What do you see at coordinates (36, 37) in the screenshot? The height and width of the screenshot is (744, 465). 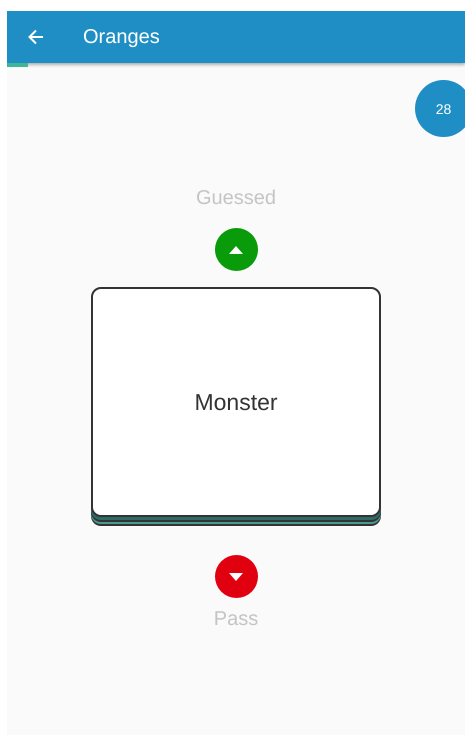 I see `back-arrow-icon` at bounding box center [36, 37].